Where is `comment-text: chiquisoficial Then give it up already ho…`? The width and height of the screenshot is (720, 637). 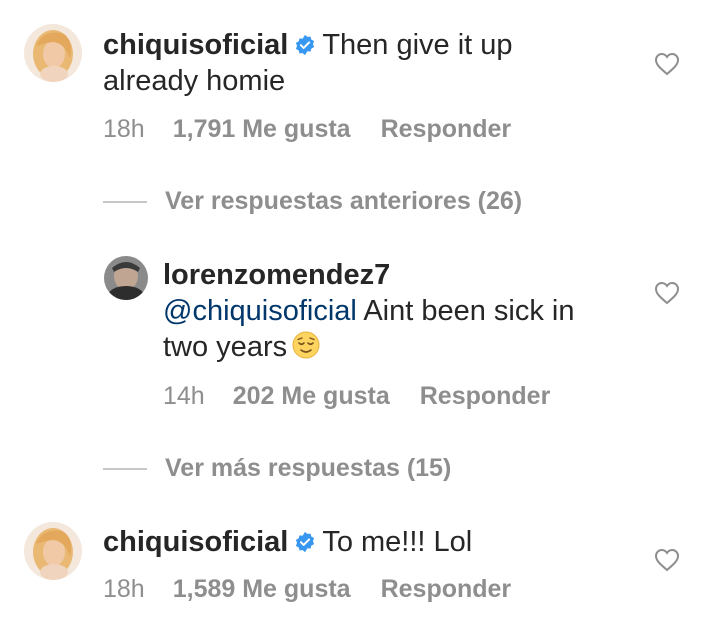
comment-text: chiquisoficial Then give it up already ho… is located at coordinates (363, 63).